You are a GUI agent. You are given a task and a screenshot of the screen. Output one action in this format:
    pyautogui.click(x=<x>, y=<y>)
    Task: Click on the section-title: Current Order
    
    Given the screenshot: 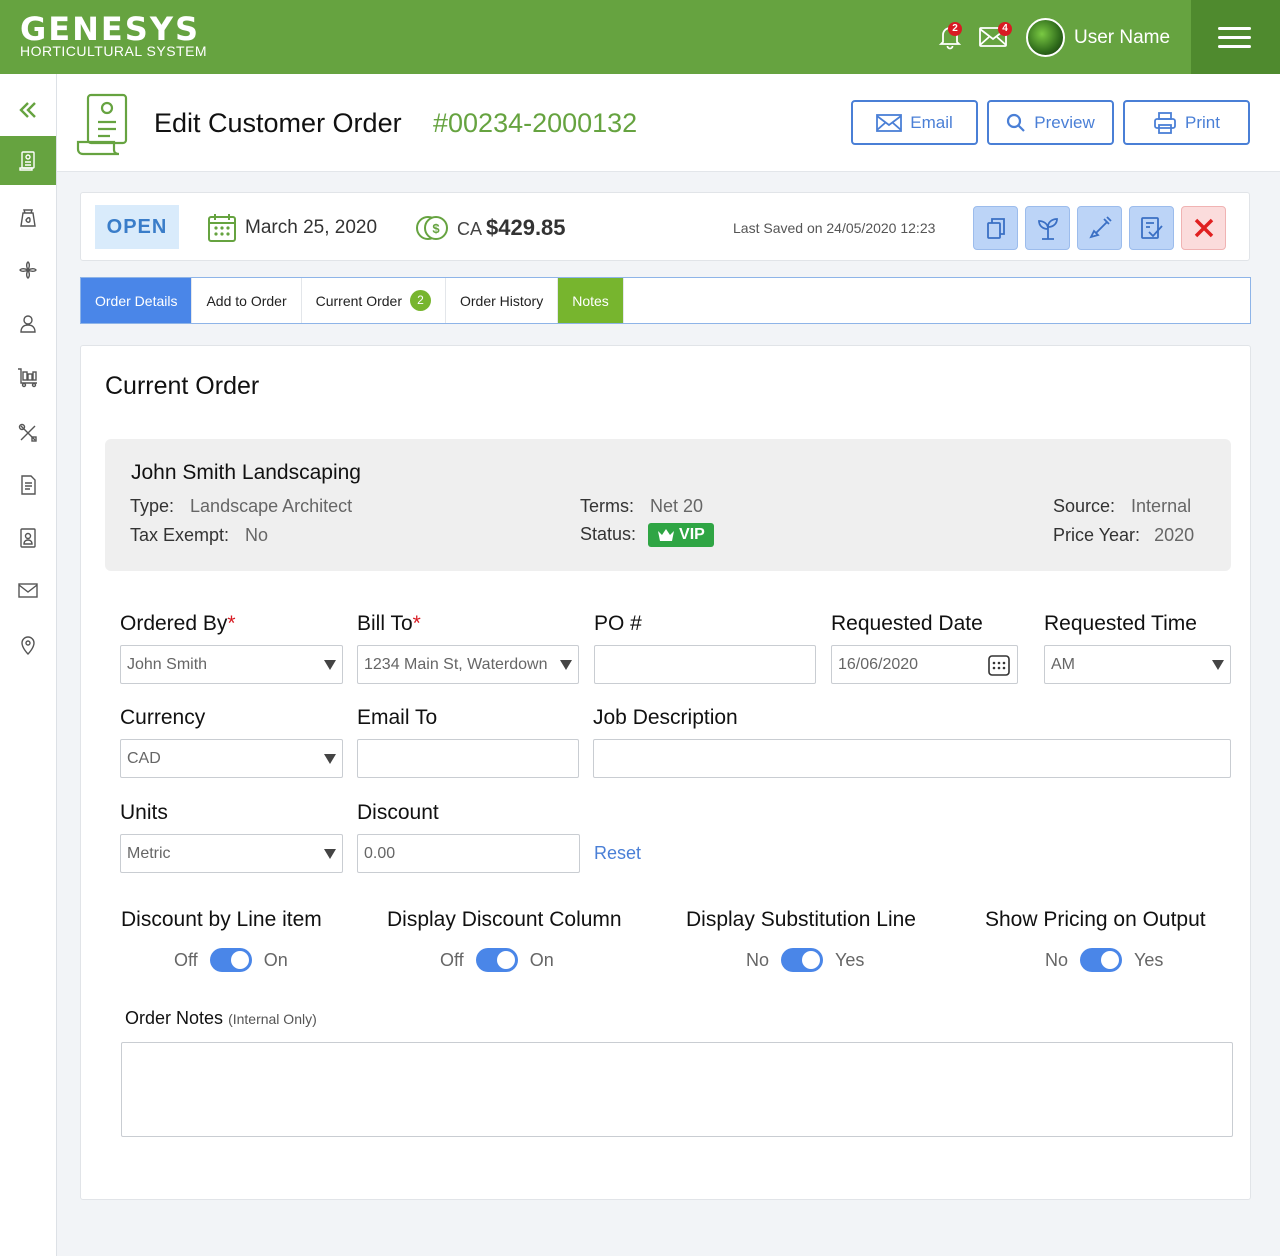 What is the action you would take?
    pyautogui.click(x=182, y=386)
    